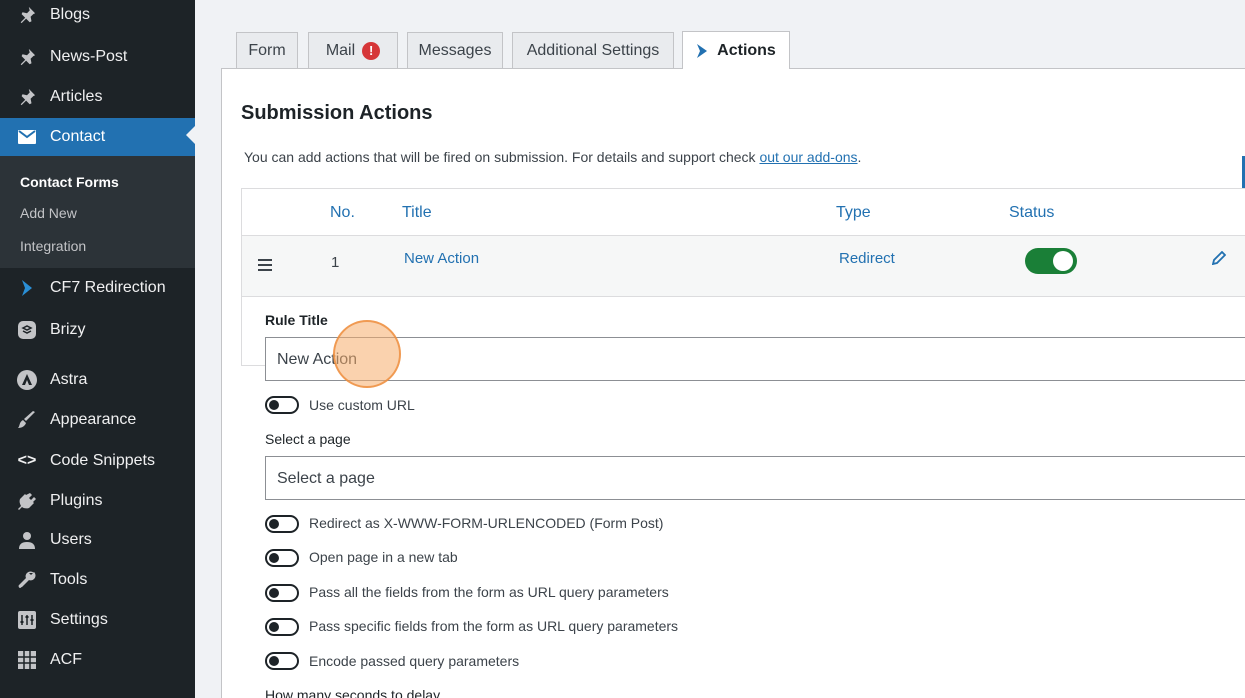 The image size is (1245, 698). I want to click on option-label: Open page in a new tab, so click(383, 557).